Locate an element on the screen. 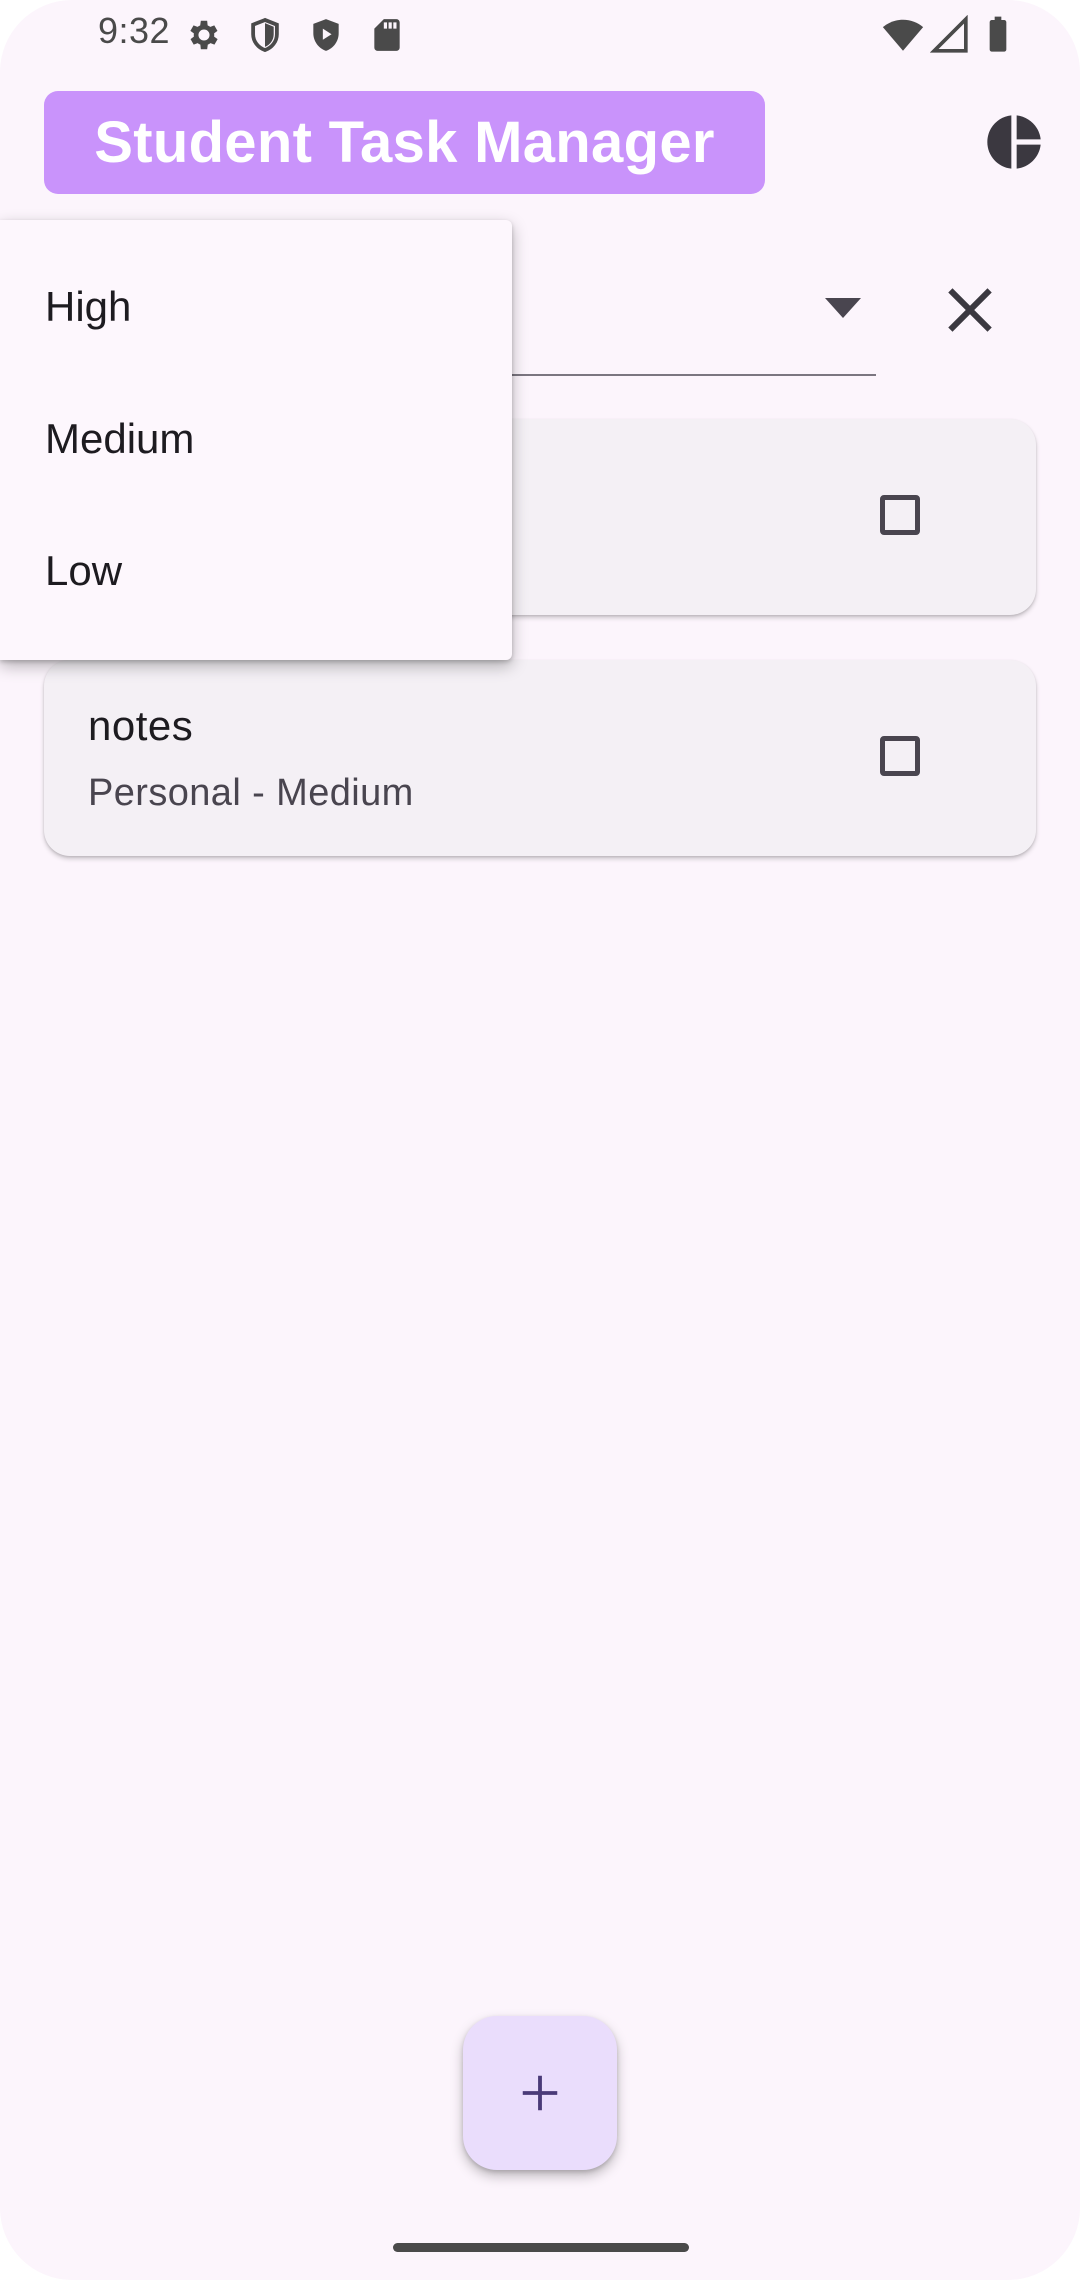  menu-item-medium: Medium is located at coordinates (256, 439).